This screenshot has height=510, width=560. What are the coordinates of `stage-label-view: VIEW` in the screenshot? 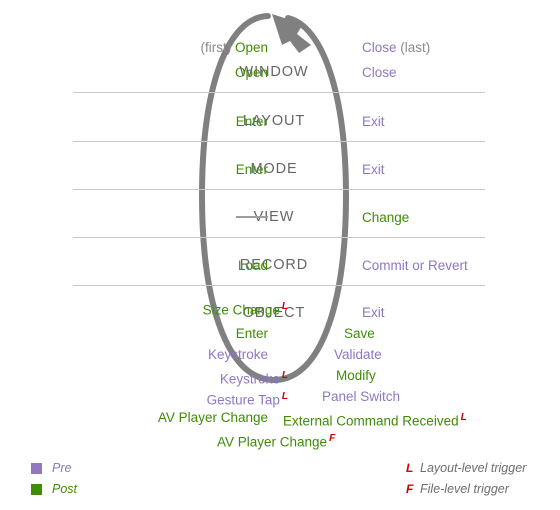 It's located at (274, 217).